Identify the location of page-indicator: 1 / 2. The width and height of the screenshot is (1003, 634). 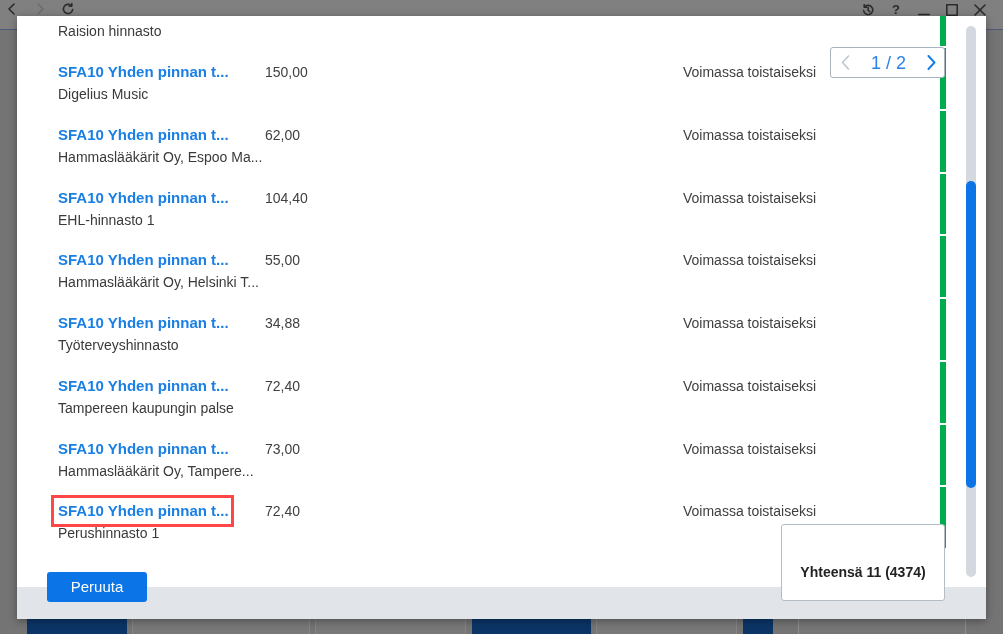
(888, 62).